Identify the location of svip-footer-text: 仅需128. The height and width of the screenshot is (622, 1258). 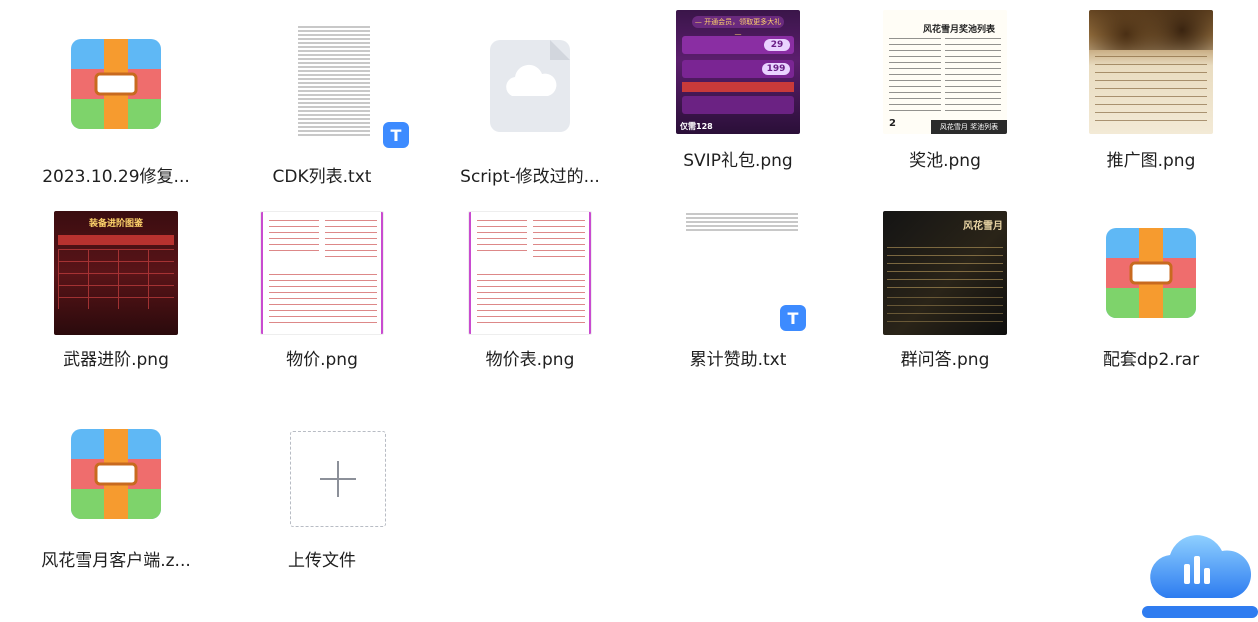
(696, 126).